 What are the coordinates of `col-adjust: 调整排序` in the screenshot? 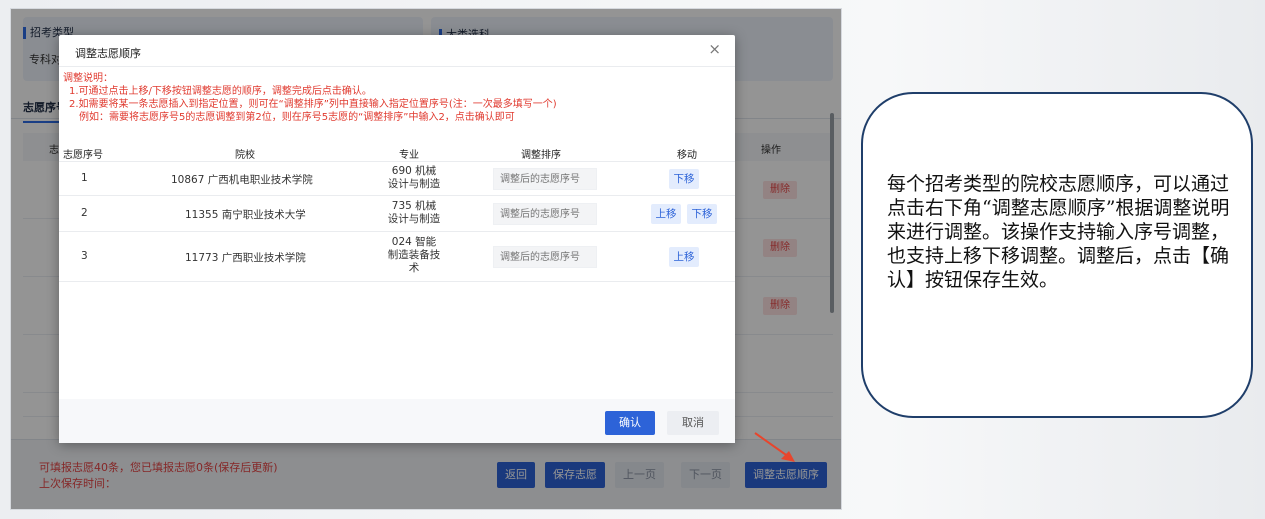 It's located at (541, 155).